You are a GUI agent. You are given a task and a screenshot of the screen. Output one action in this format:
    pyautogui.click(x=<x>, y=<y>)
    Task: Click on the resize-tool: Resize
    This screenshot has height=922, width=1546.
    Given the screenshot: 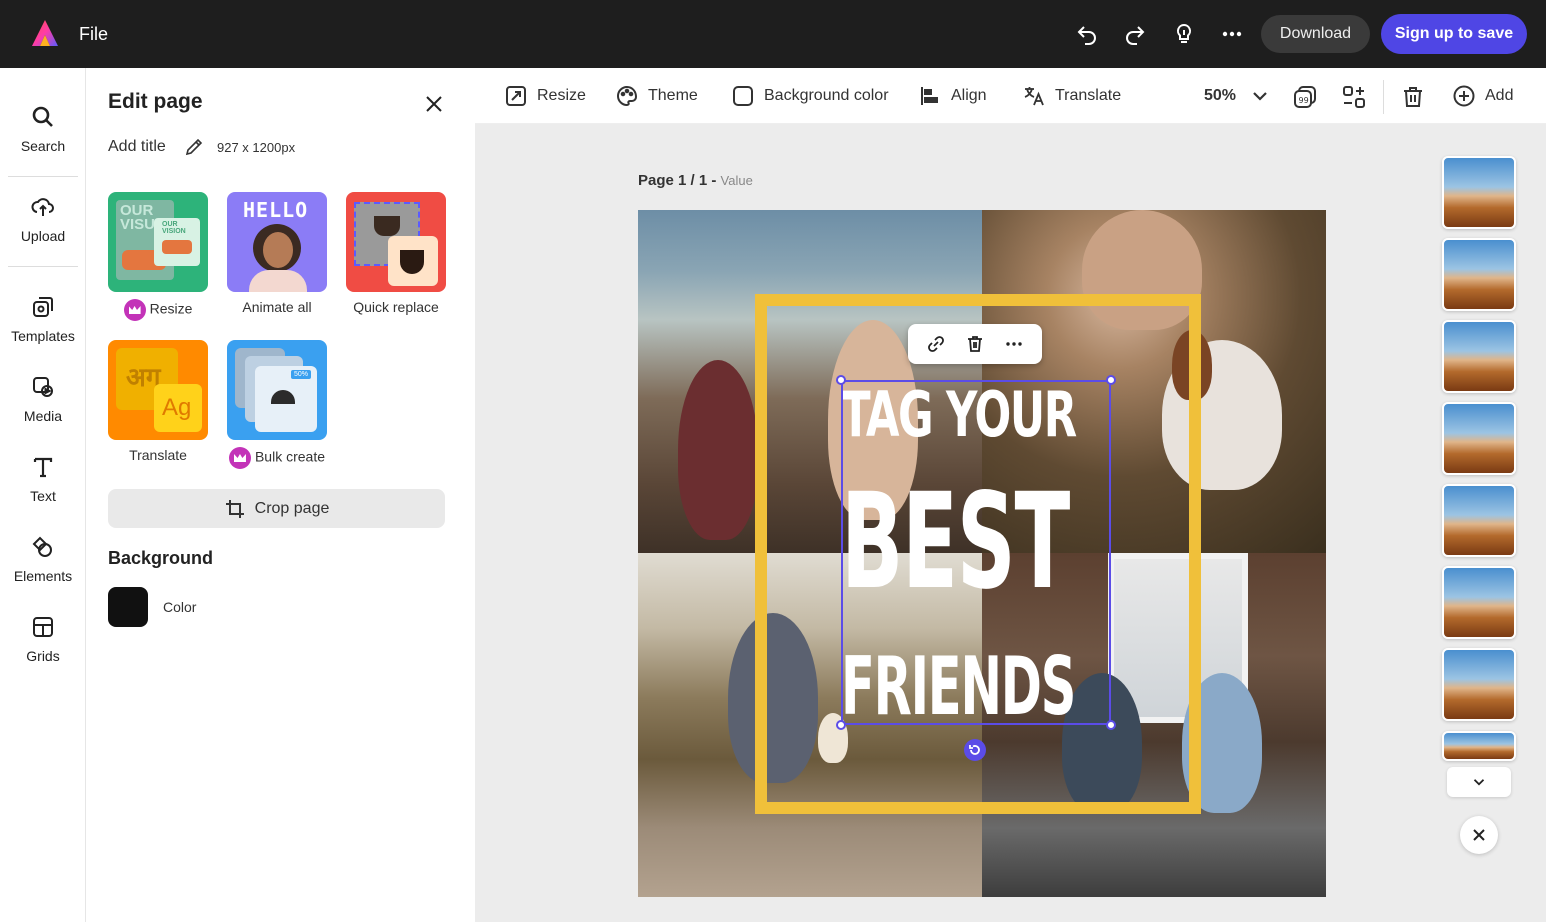 What is the action you would take?
    pyautogui.click(x=545, y=96)
    